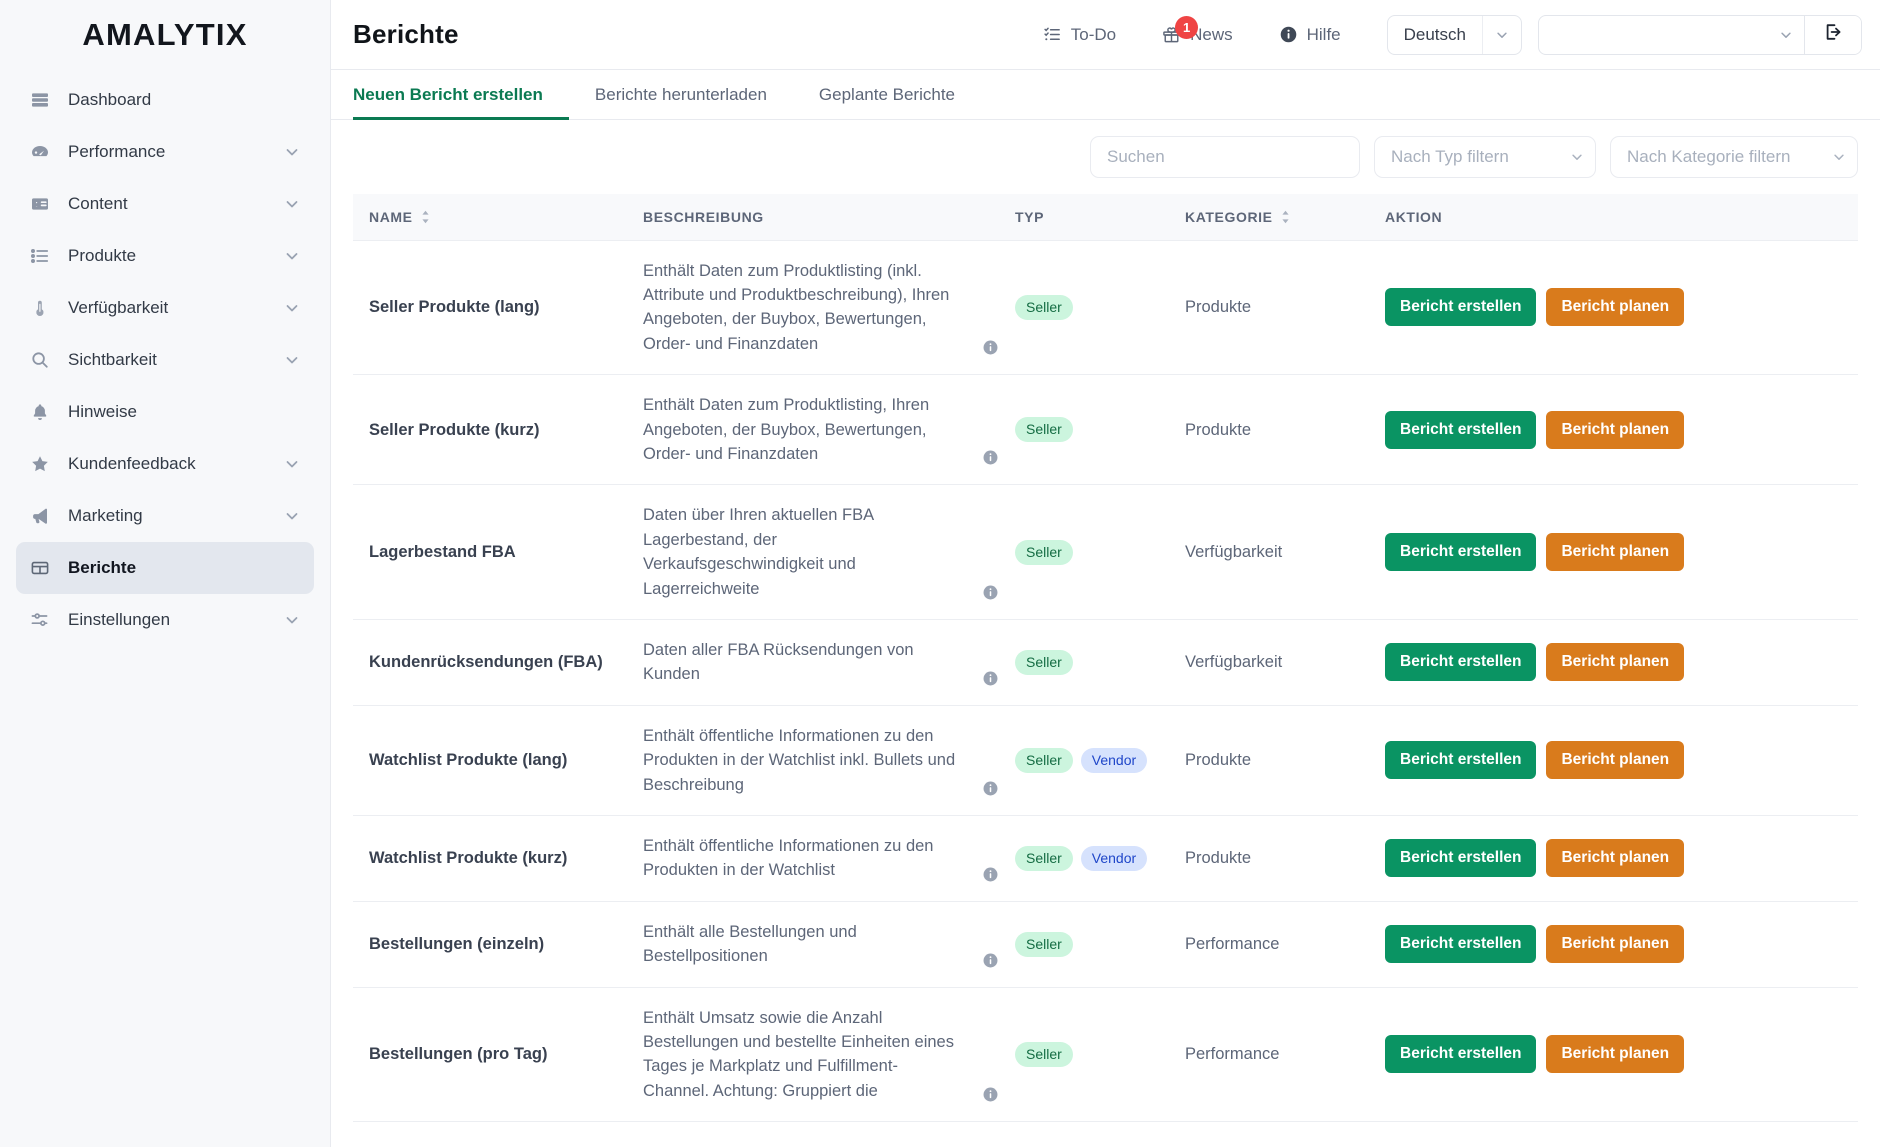 The width and height of the screenshot is (1880, 1147). What do you see at coordinates (1114, 858) in the screenshot?
I see `type-badge-vendor: Vendor` at bounding box center [1114, 858].